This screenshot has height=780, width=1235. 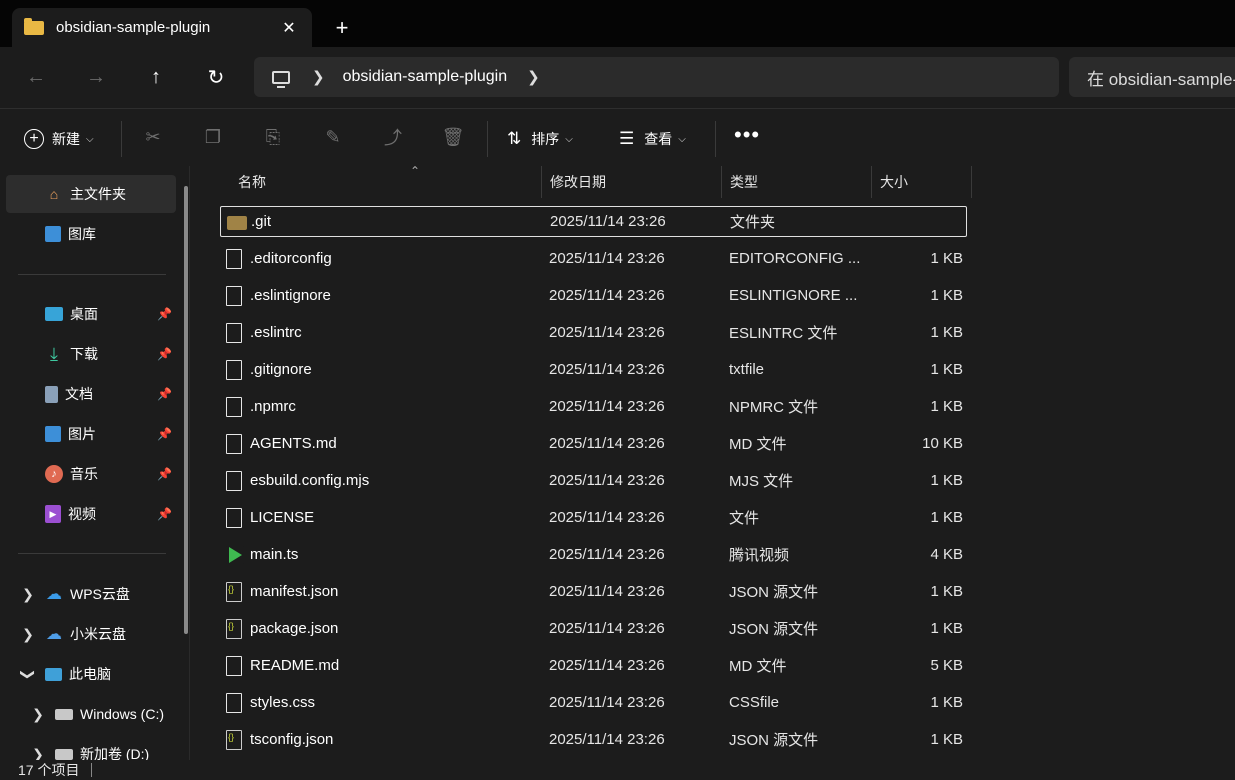 What do you see at coordinates (632, 182) in the screenshot?
I see `column-header-date: 修改日期` at bounding box center [632, 182].